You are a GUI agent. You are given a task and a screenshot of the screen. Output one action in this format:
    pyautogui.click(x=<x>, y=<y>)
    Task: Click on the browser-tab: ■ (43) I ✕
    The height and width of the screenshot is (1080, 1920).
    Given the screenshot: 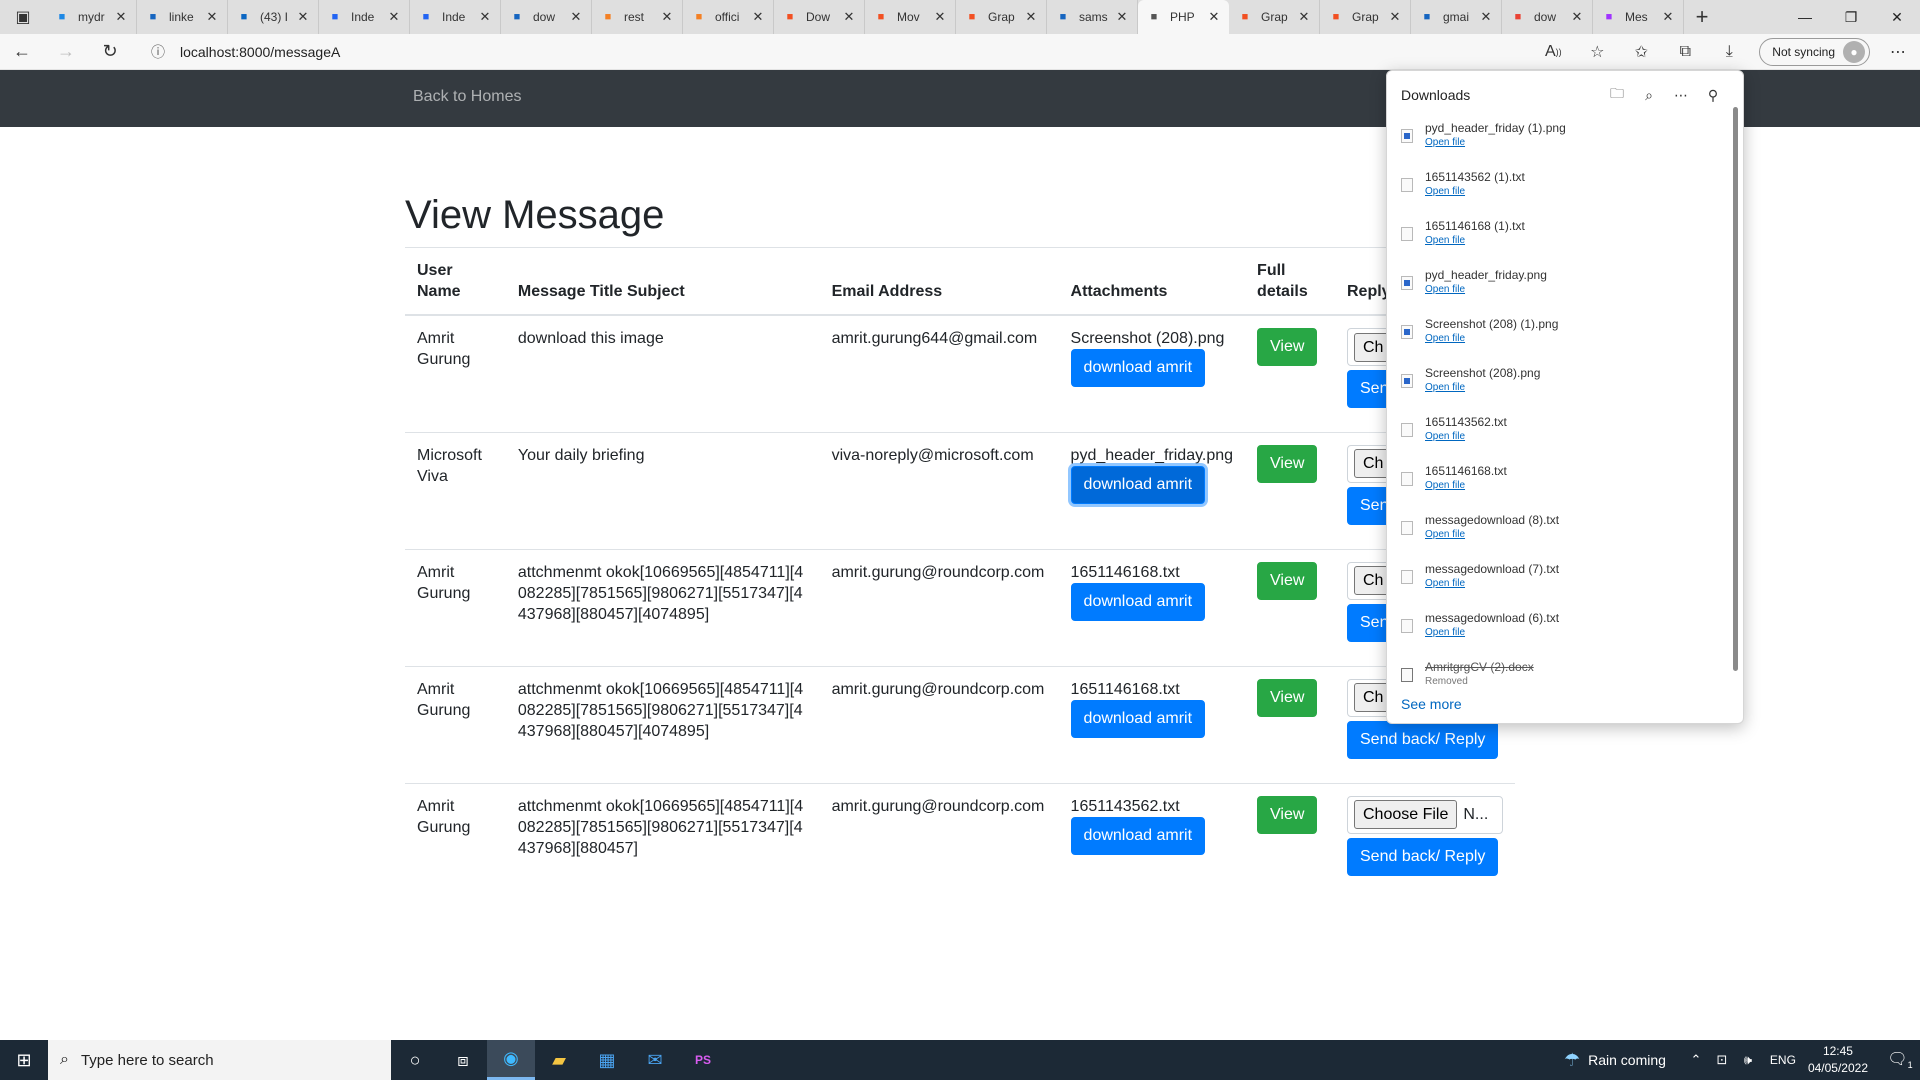 What is the action you would take?
    pyautogui.click(x=273, y=17)
    